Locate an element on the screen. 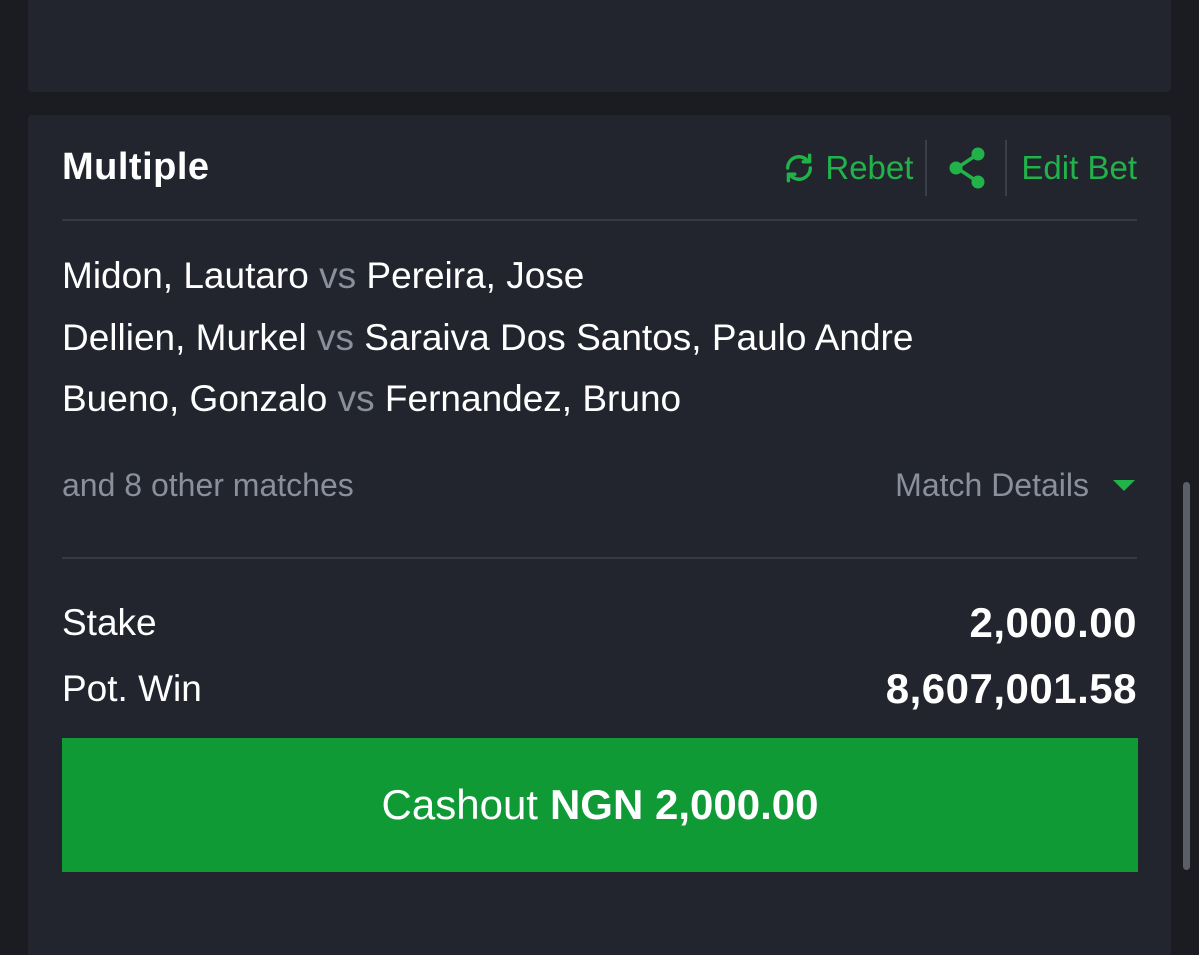 Image resolution: width=1199 pixels, height=955 pixels. pot-win-value: 8,607,001.58 is located at coordinates (1011, 688).